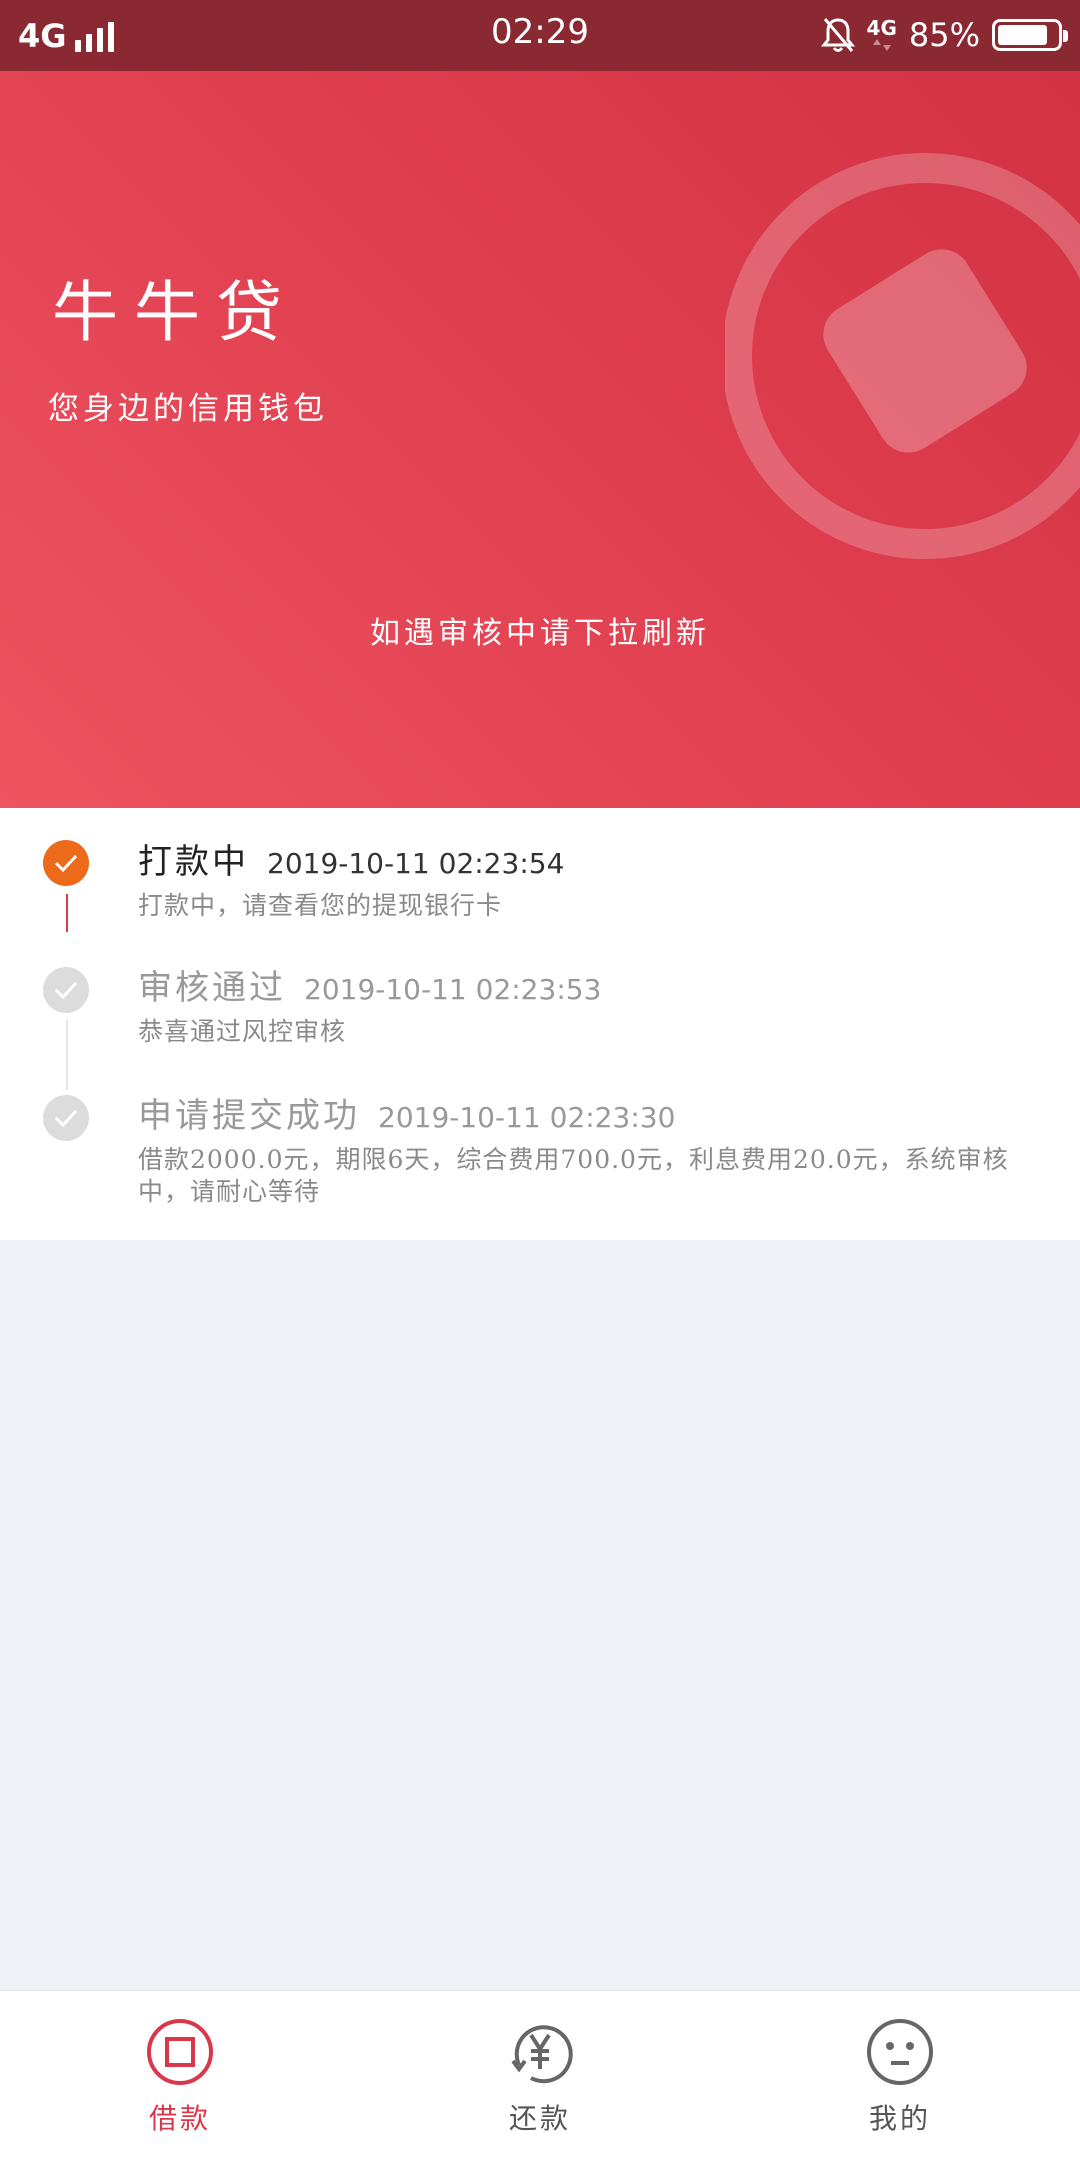  What do you see at coordinates (212, 988) in the screenshot?
I see `step-title: 审核通过` at bounding box center [212, 988].